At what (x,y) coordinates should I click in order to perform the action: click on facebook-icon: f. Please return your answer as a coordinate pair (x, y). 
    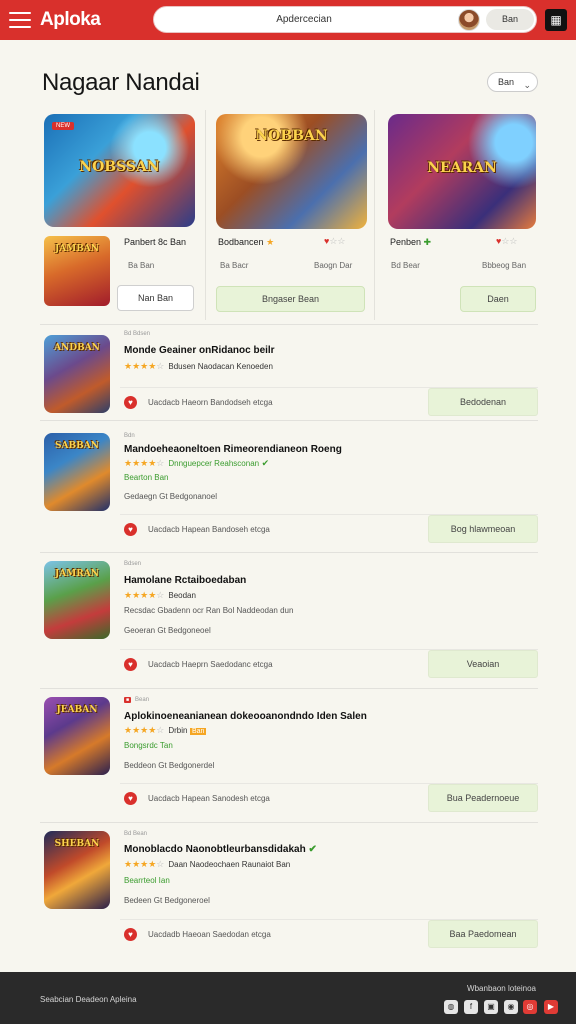
    Looking at the image, I should click on (471, 1007).